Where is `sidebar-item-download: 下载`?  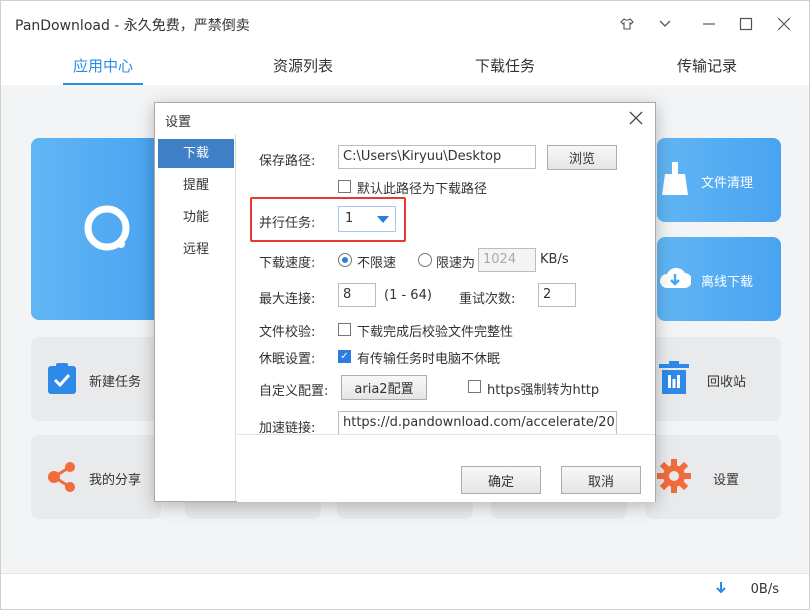 sidebar-item-download: 下载 is located at coordinates (196, 153).